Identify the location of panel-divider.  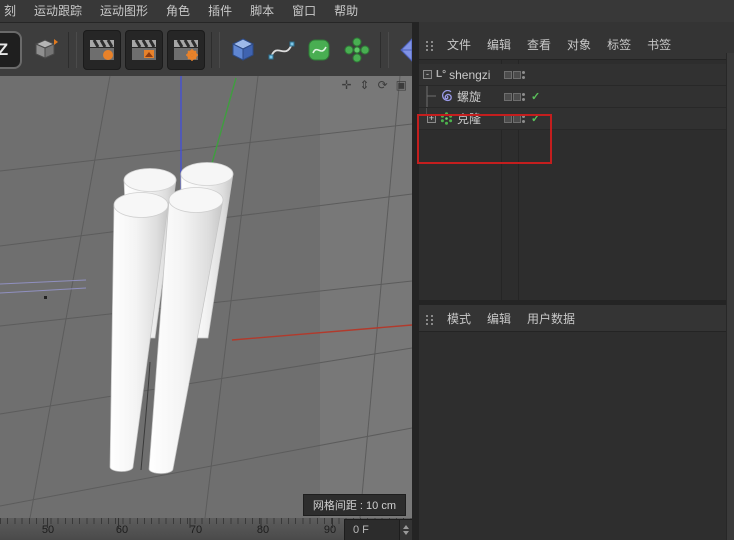
(415, 281).